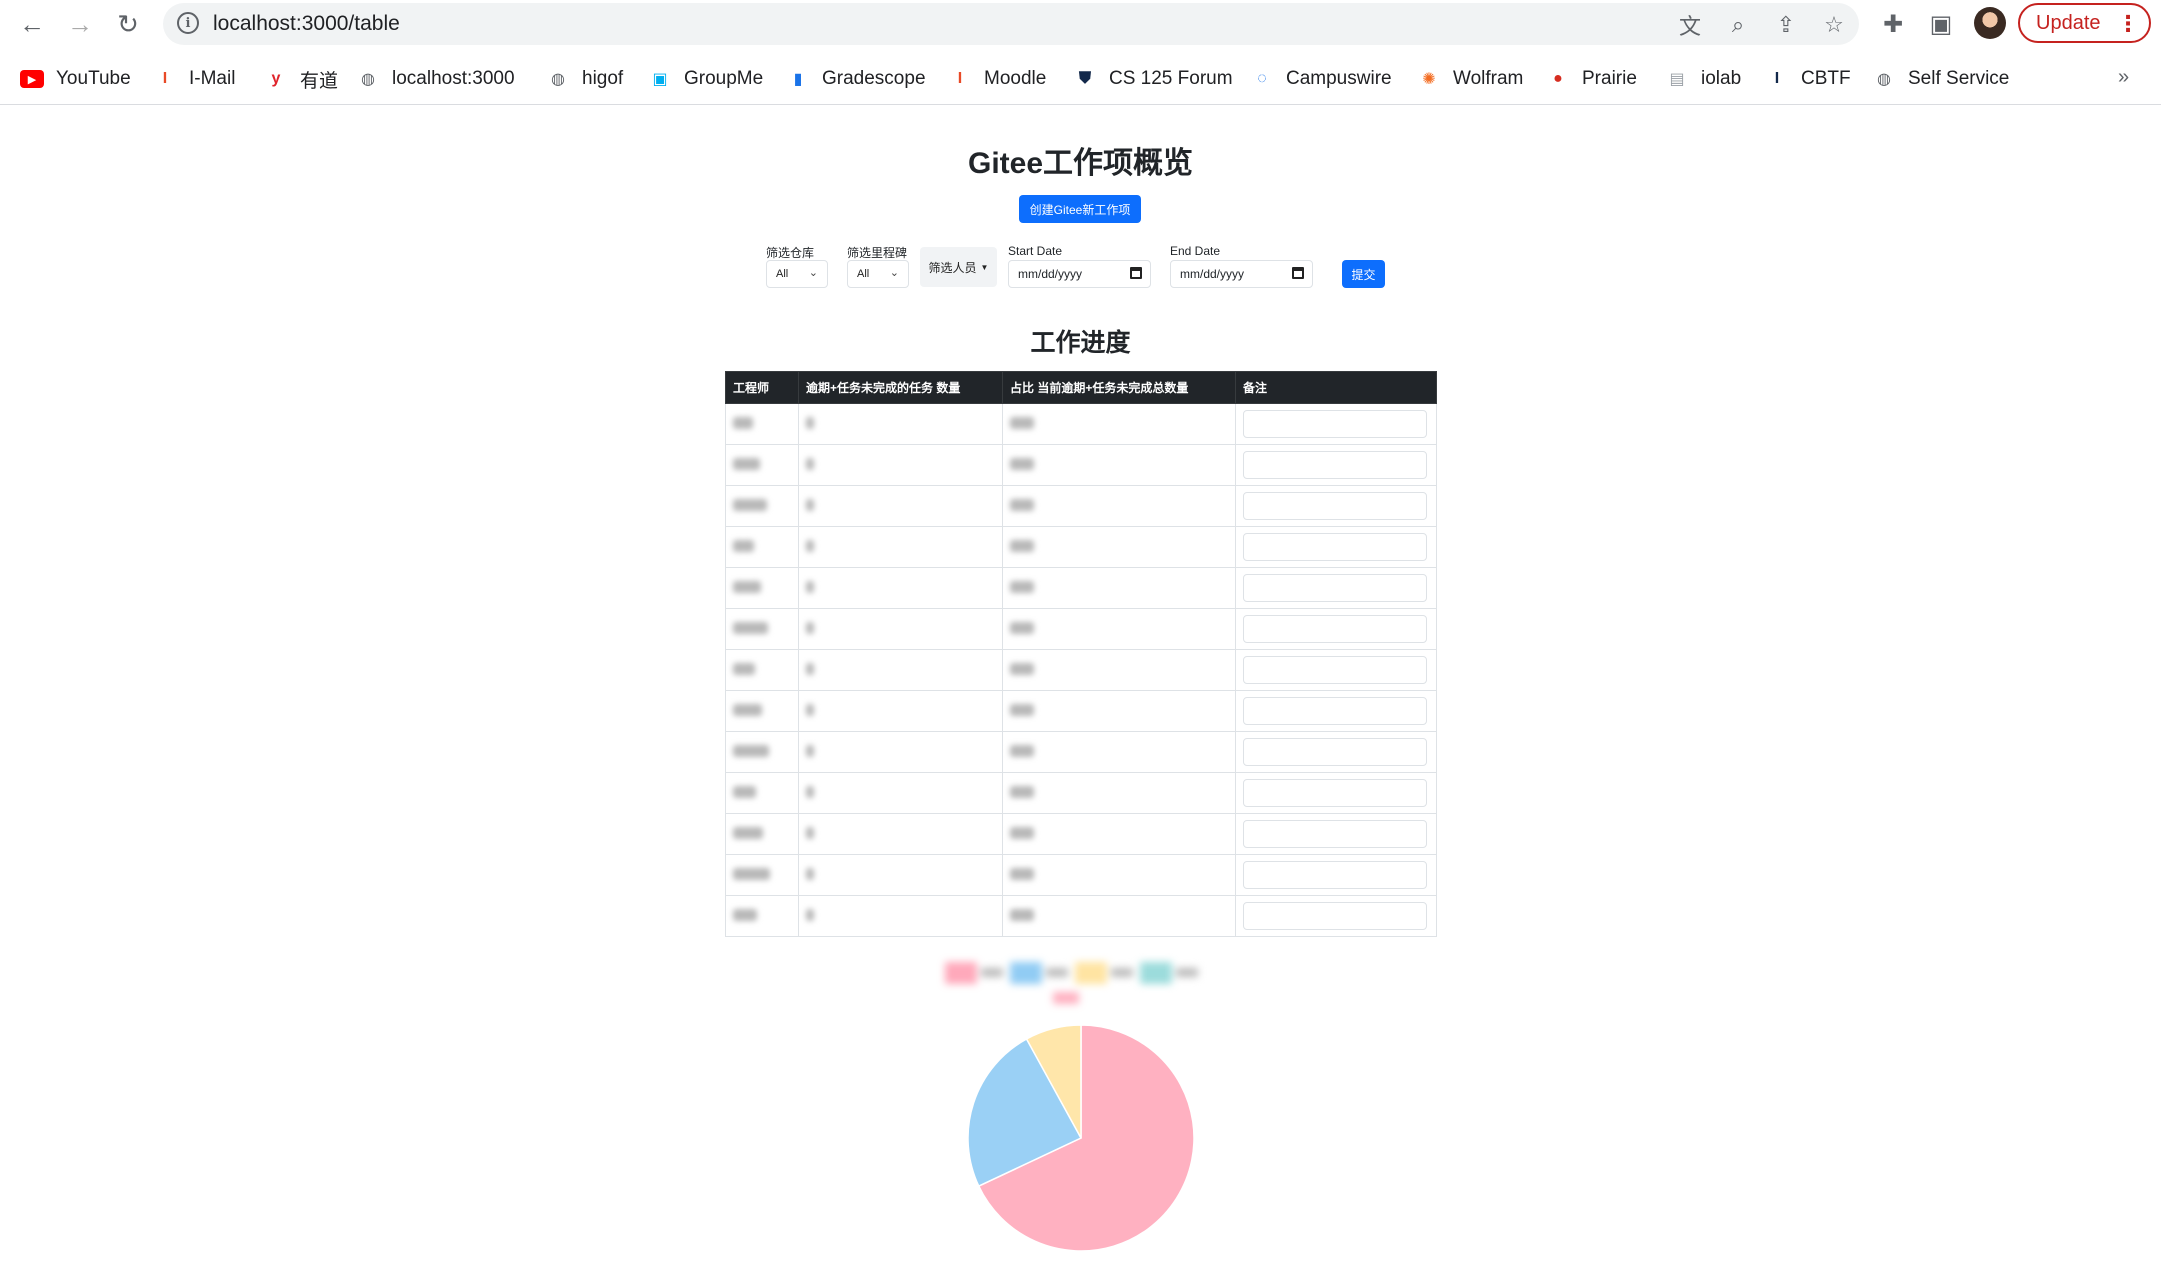  I want to click on bookmark-item: ▮ Gradescope, so click(856, 79).